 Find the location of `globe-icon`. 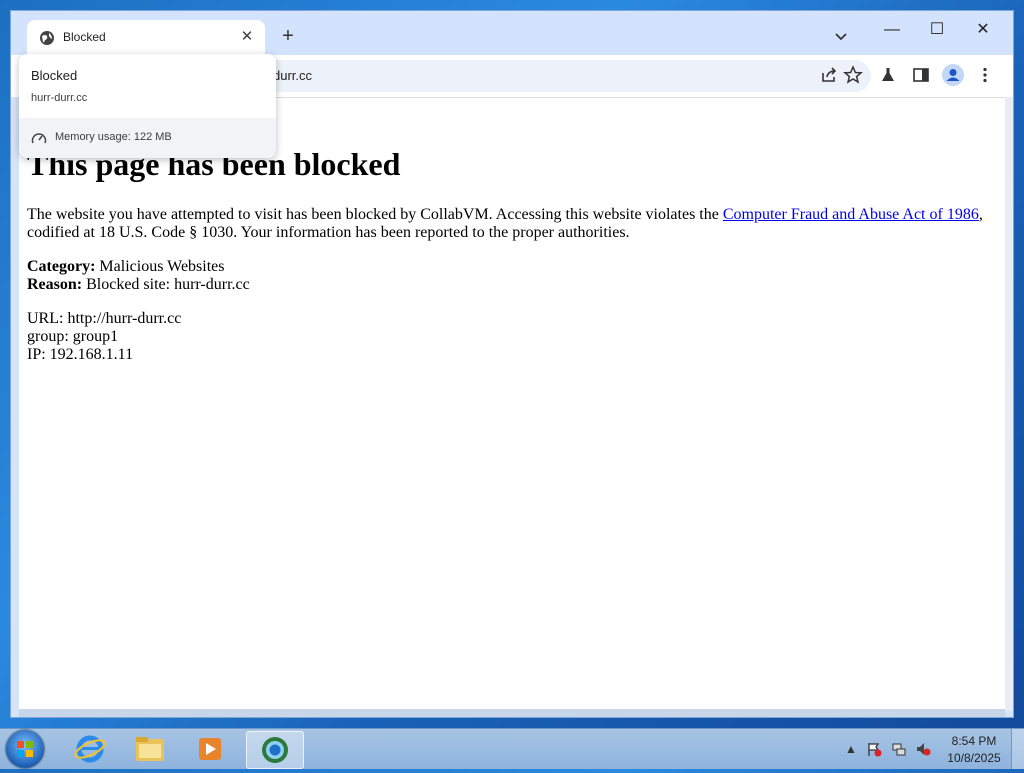

globe-icon is located at coordinates (47, 38).